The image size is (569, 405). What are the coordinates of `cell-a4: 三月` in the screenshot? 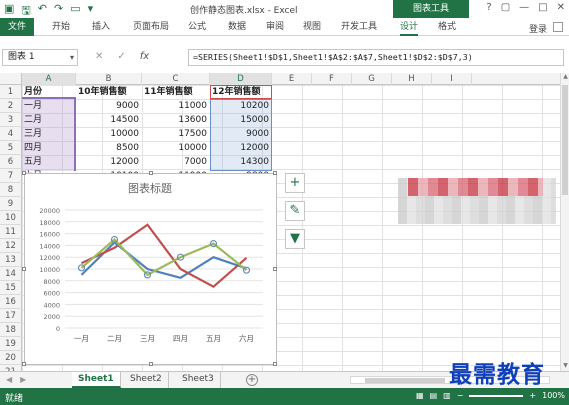 It's located at (49, 134).